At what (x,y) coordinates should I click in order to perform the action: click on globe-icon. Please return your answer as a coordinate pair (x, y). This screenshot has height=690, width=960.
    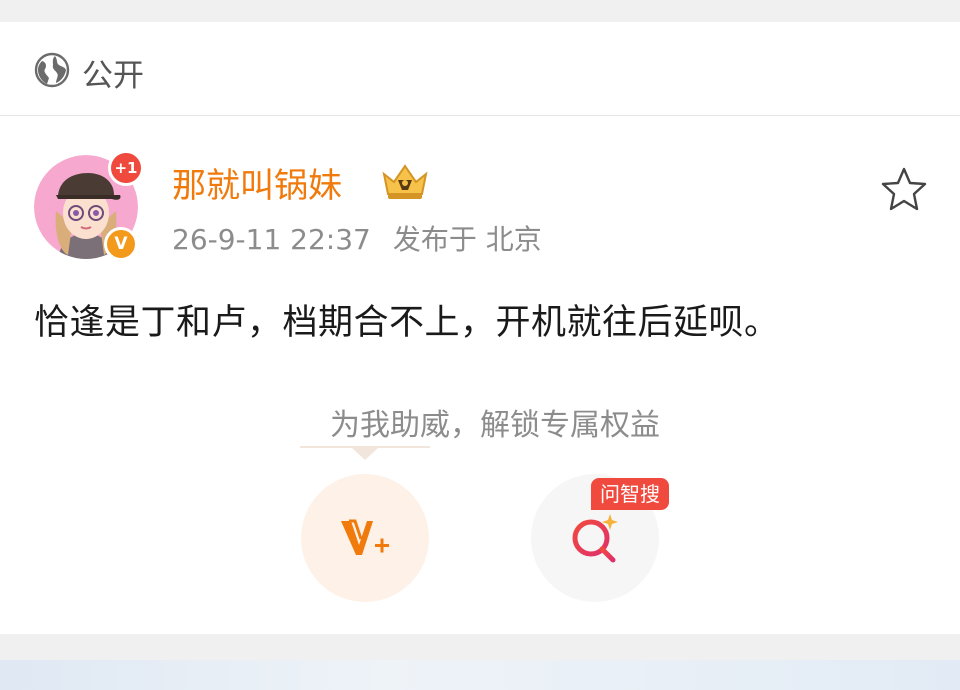
    Looking at the image, I should click on (52, 70).